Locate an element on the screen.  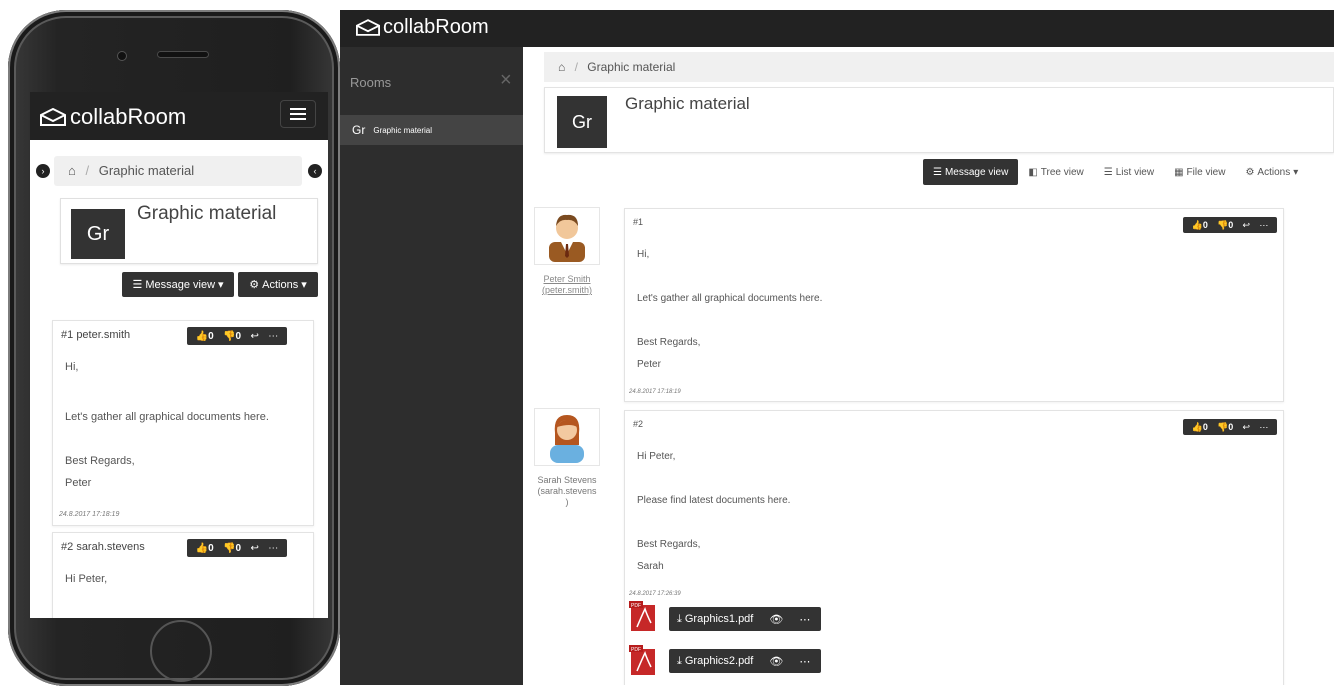
grid-icon: ▦ is located at coordinates (1179, 172).